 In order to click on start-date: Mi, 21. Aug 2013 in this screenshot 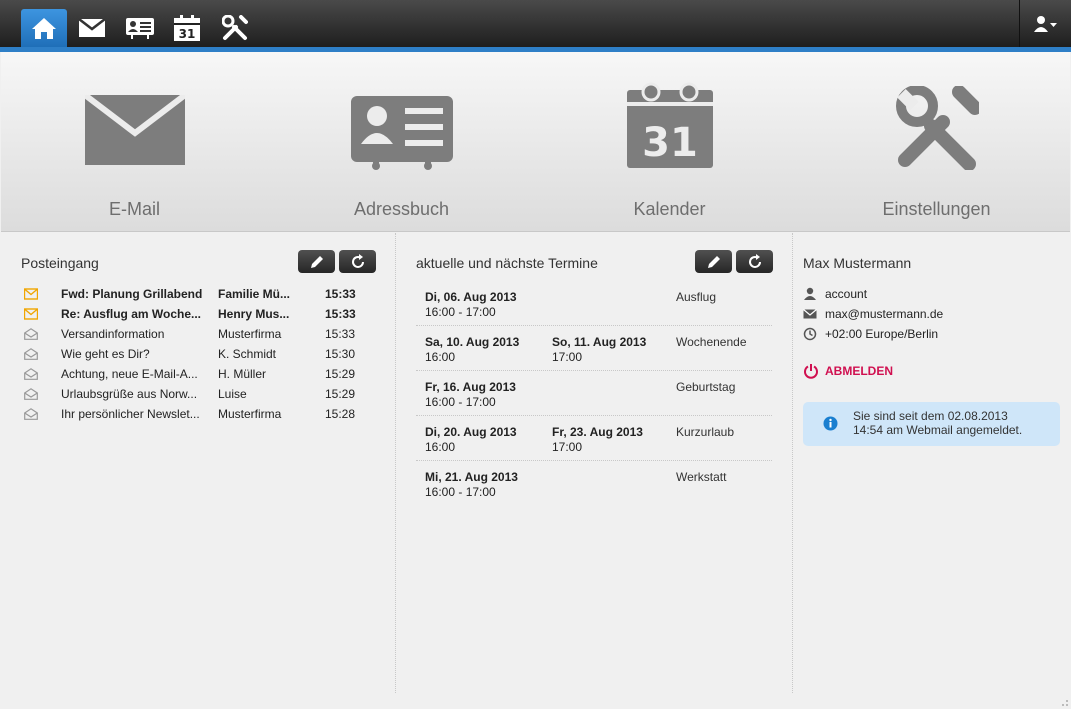, I will do `click(471, 477)`.